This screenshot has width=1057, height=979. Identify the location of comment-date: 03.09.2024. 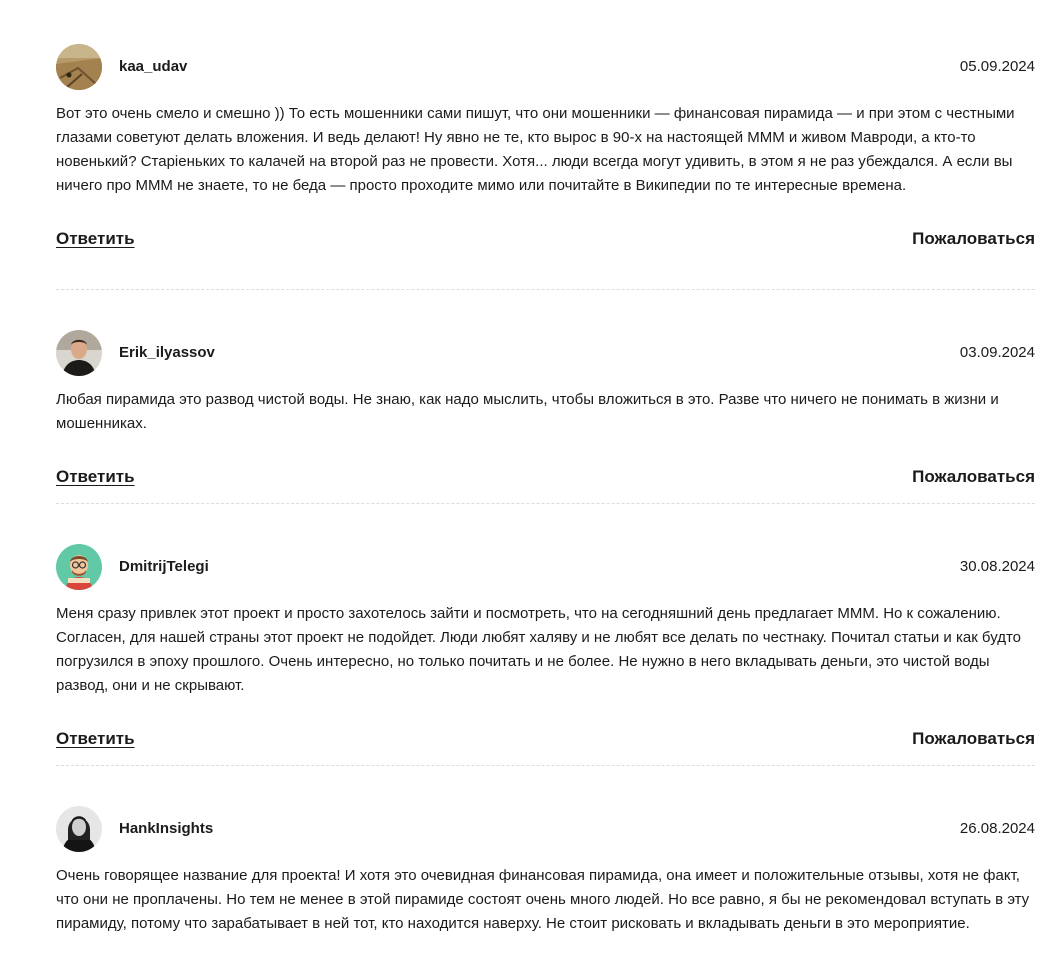
(997, 352).